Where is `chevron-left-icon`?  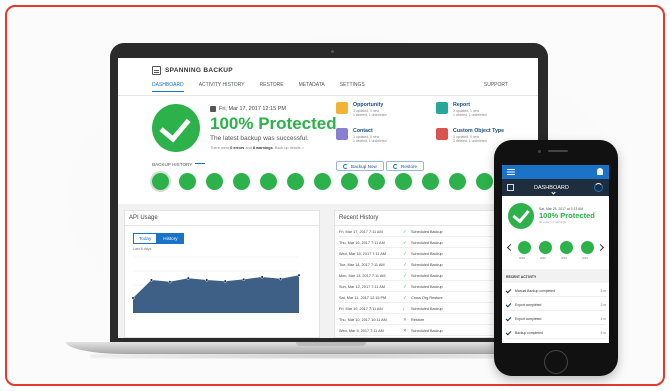 chevron-left-icon is located at coordinates (510, 247).